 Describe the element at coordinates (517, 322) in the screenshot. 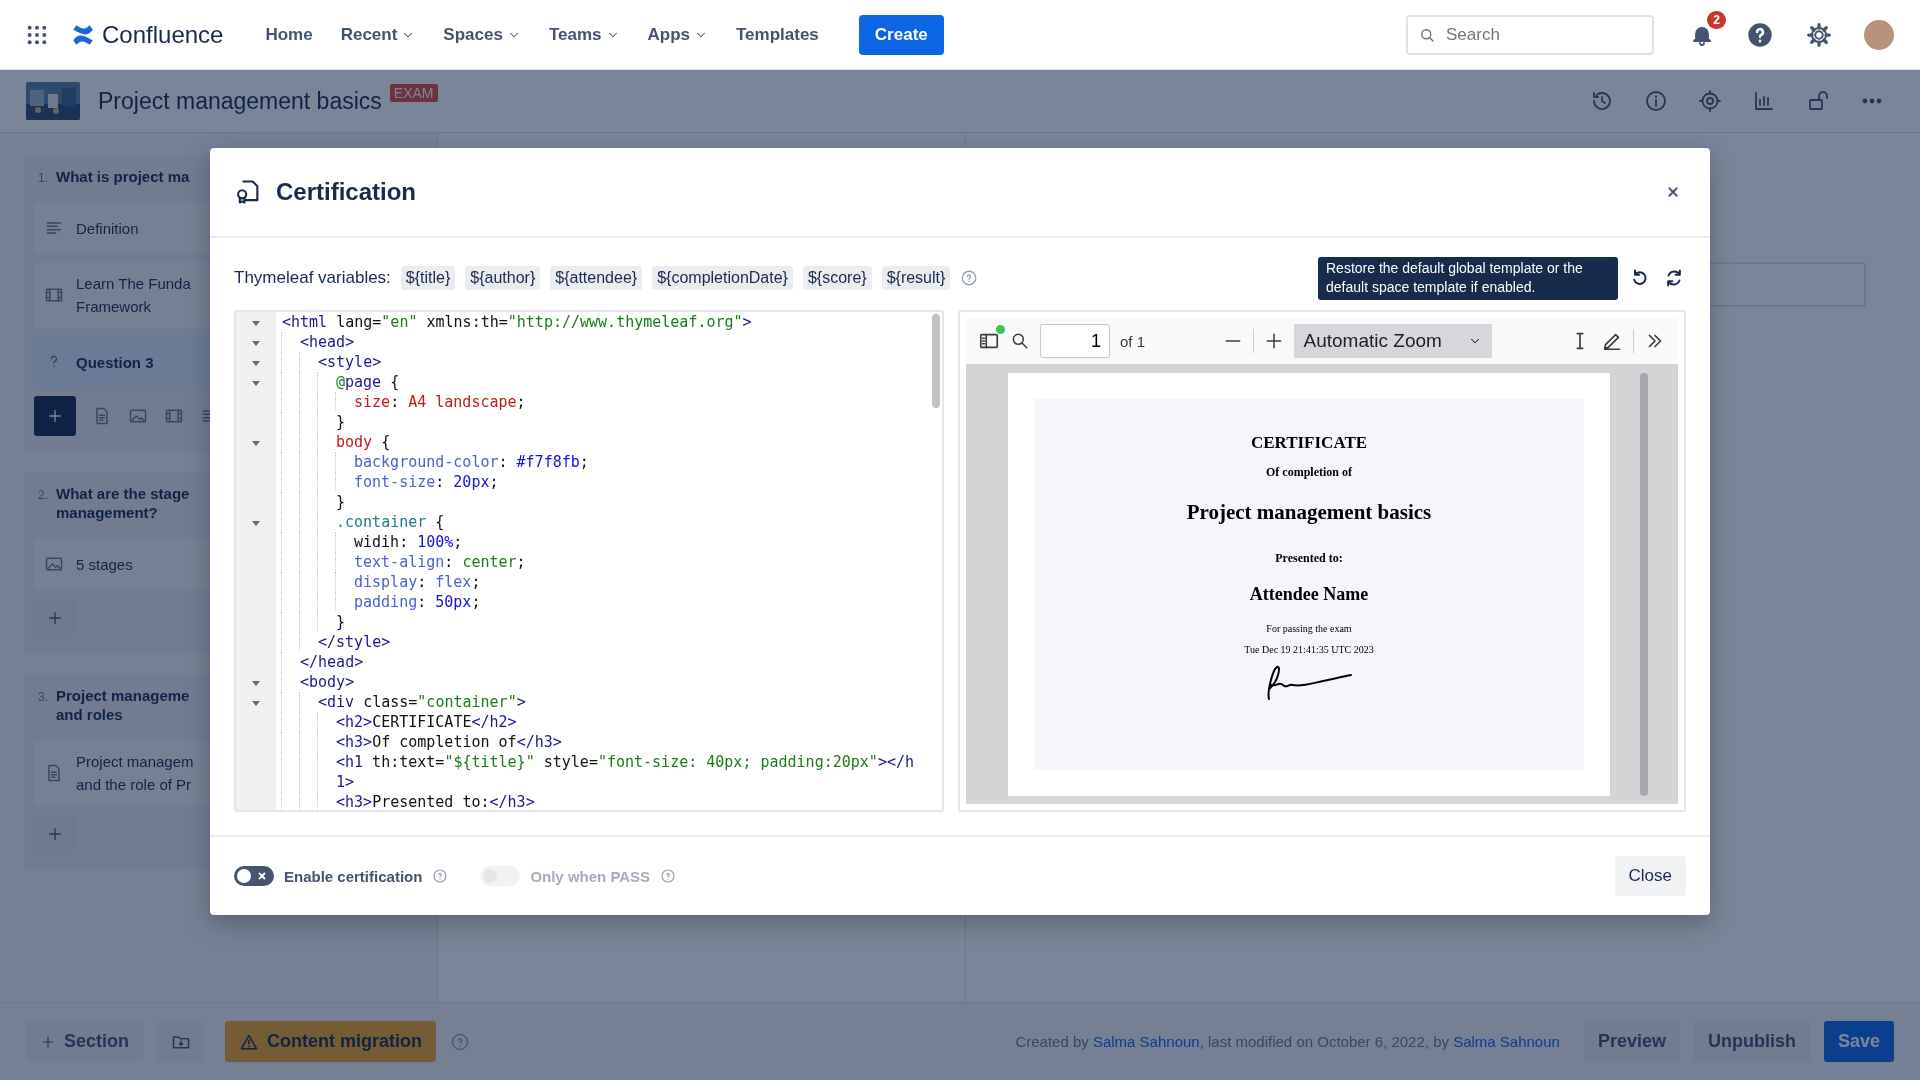

I see `code-line: <html lang="en" xmlns:th="http://www.thymeleaf.org">` at that location.